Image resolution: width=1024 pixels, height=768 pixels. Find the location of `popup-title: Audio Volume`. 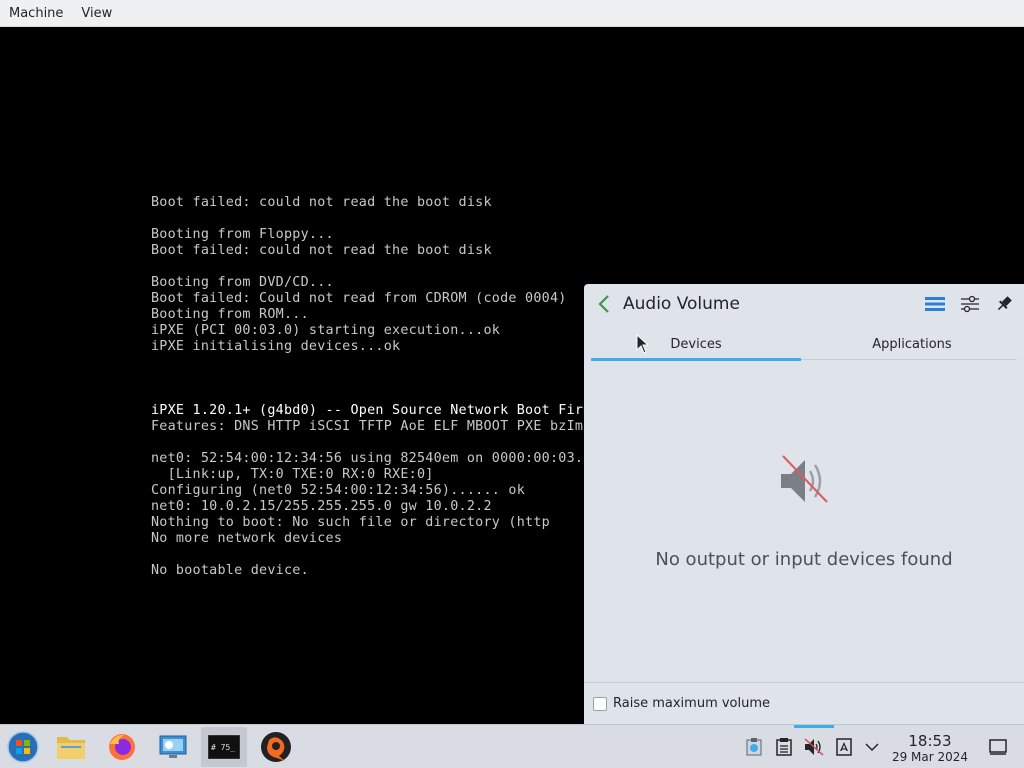

popup-title: Audio Volume is located at coordinates (681, 304).